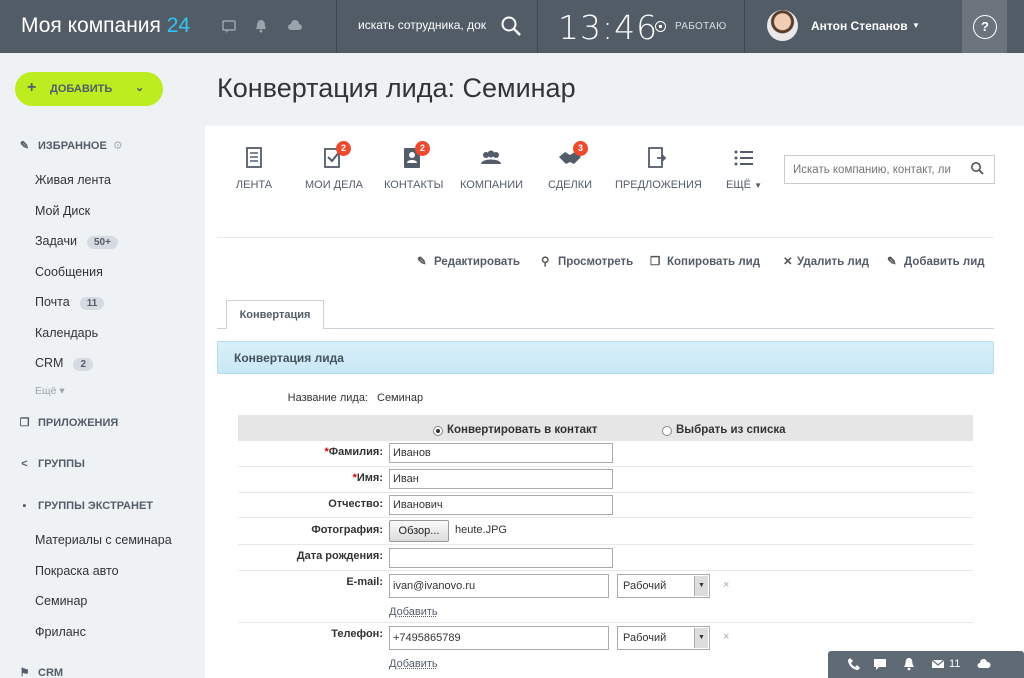 This screenshot has height=678, width=1024. What do you see at coordinates (178, 25) in the screenshot?
I see `logo-number: 24` at bounding box center [178, 25].